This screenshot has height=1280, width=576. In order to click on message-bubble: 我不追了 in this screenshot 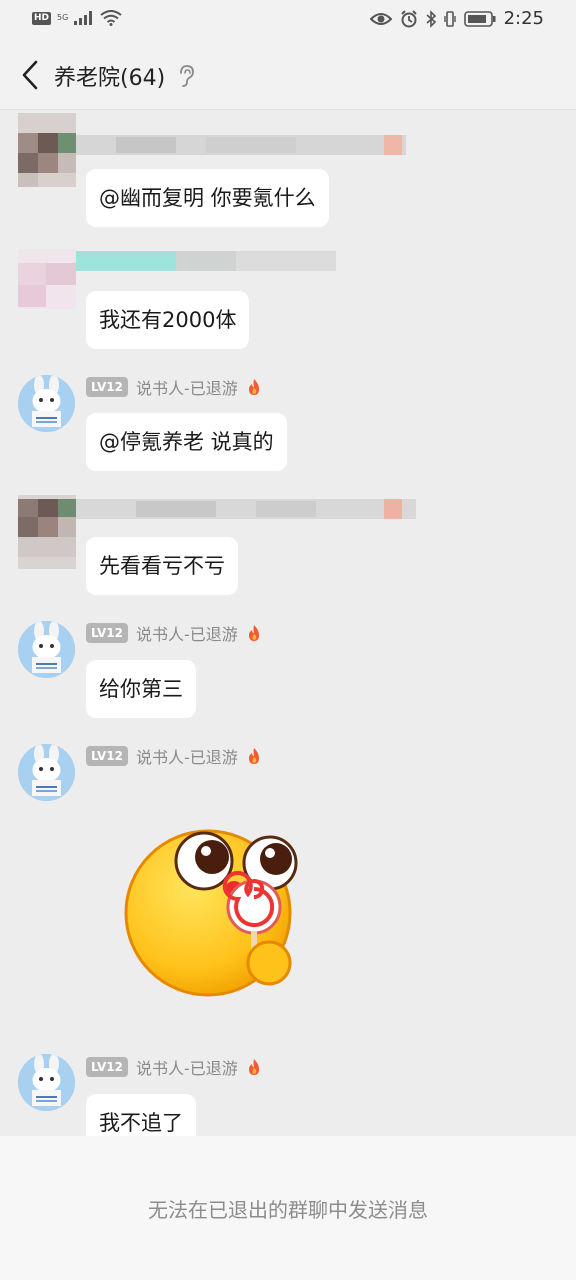, I will do `click(141, 1115)`.